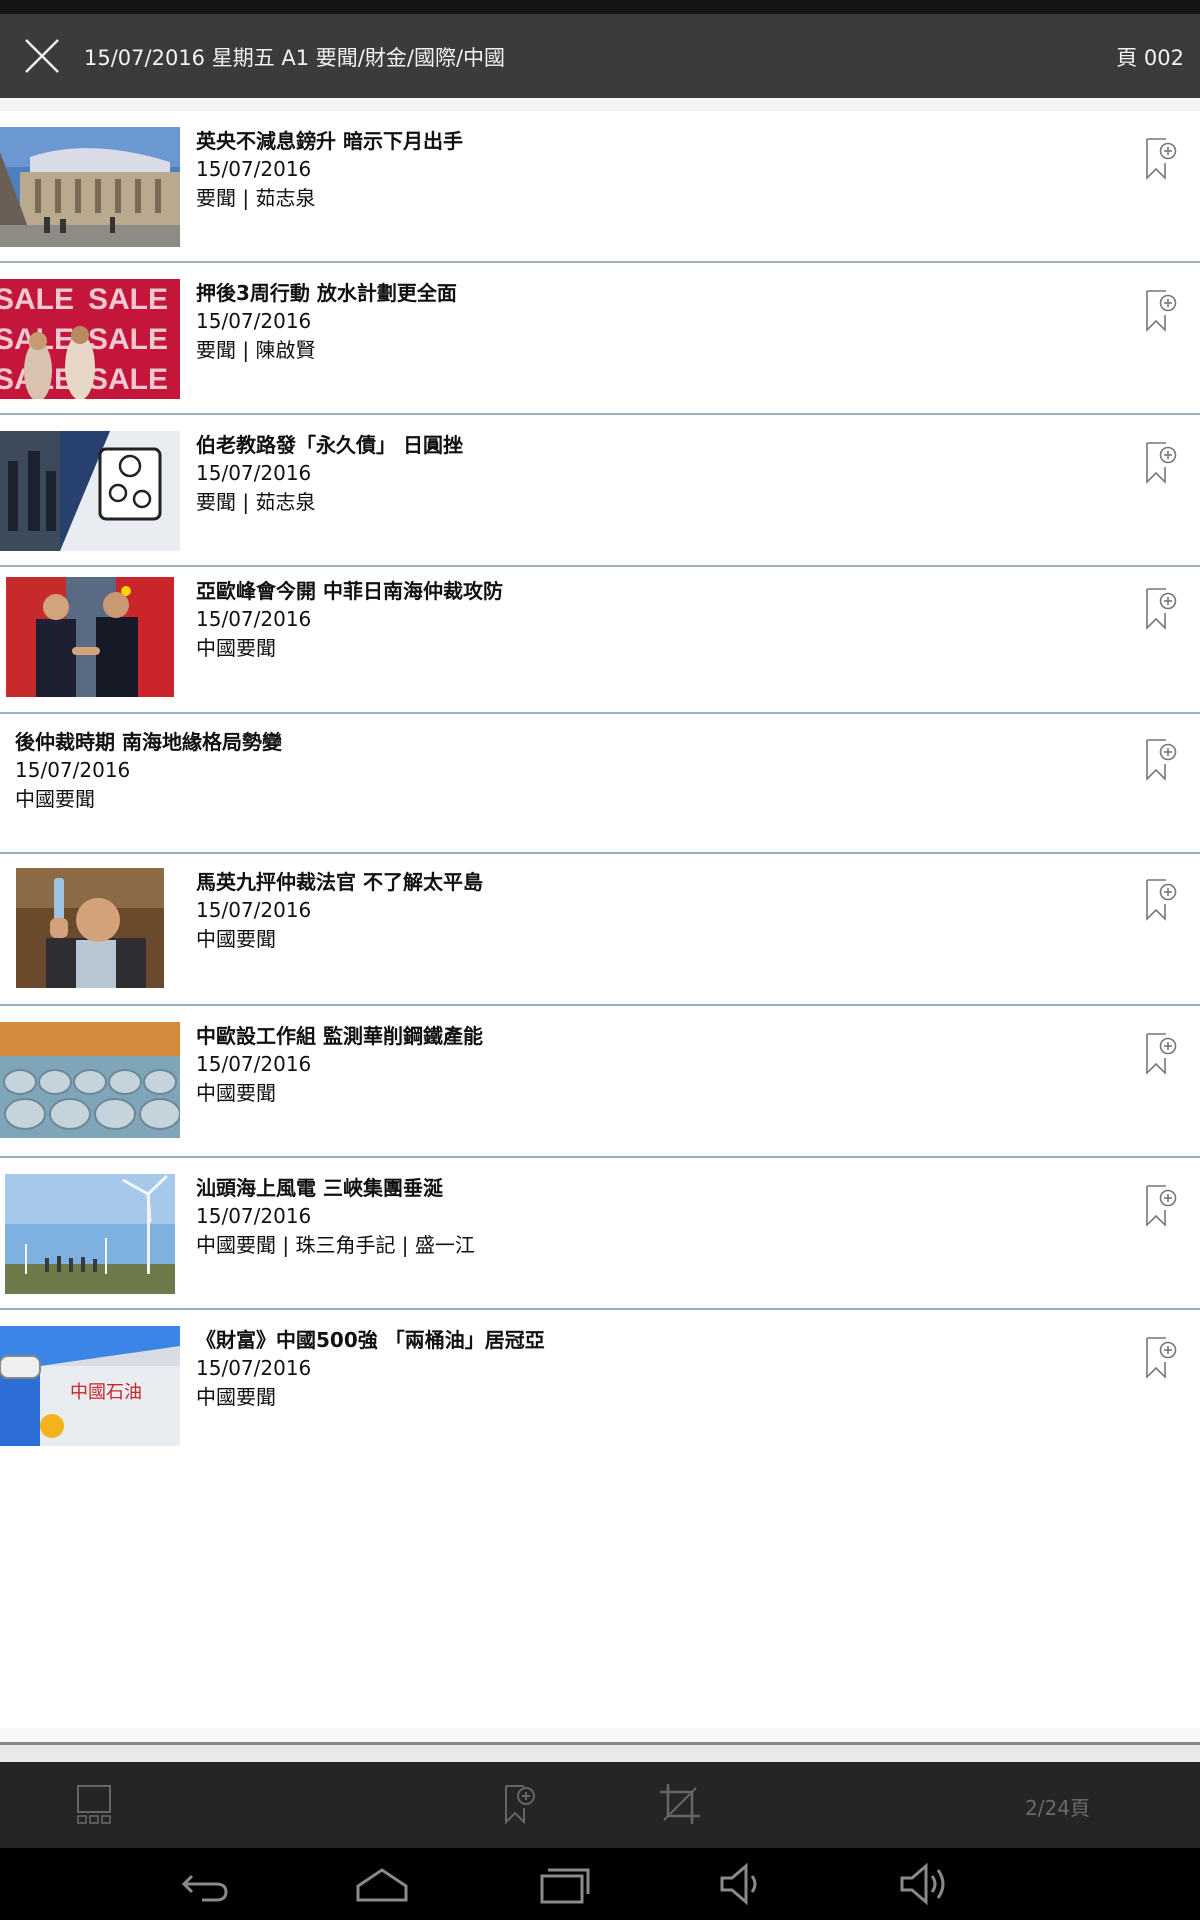 This screenshot has width=1200, height=1920. I want to click on article-item: 中國石油 《財富》中國500強 「兩桶油」居冠亞 15/07/2016 中國要聞, so click(600, 1380).